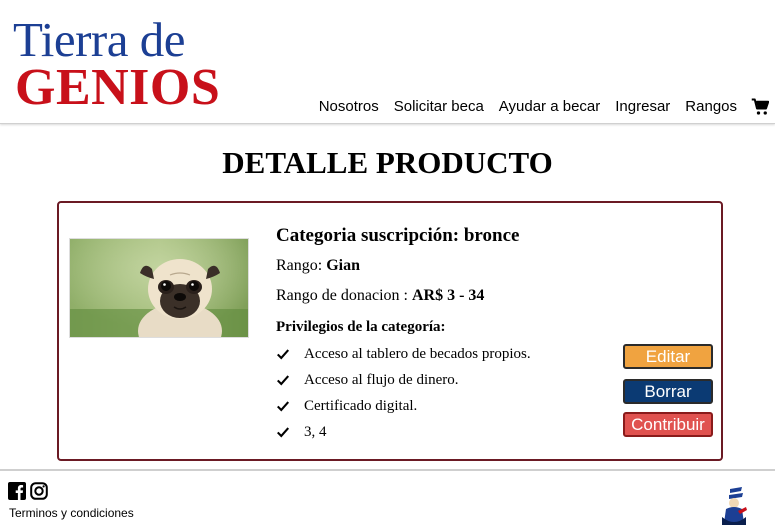  I want to click on donation-label: Rango de donacion :, so click(344, 295).